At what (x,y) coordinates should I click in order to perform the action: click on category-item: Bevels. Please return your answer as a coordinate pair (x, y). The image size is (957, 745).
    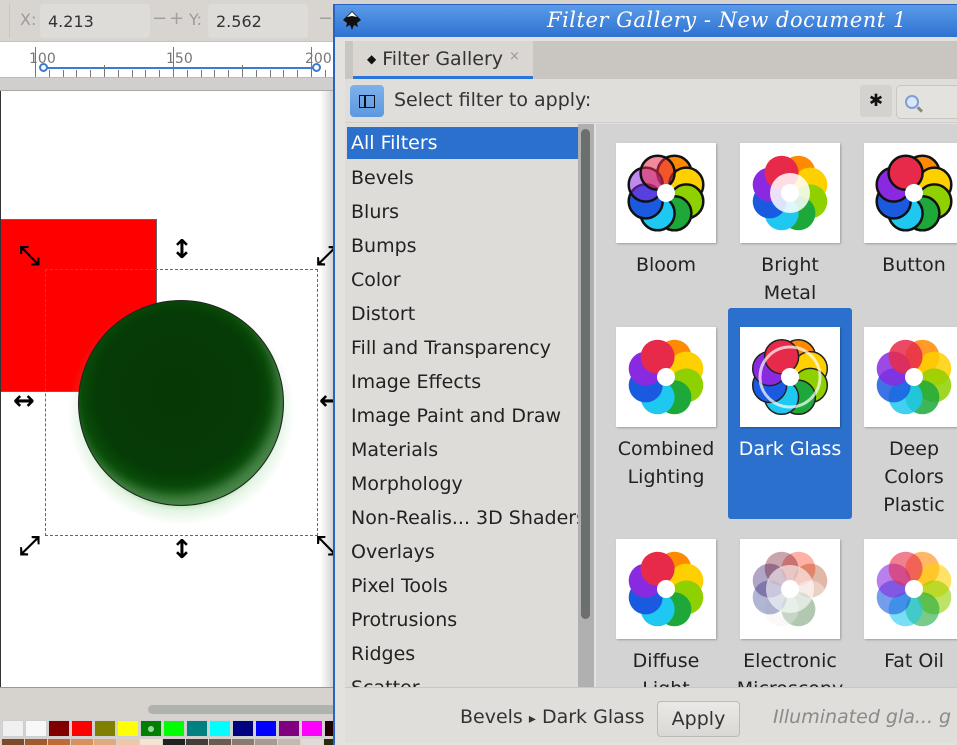
    Looking at the image, I should click on (463, 178).